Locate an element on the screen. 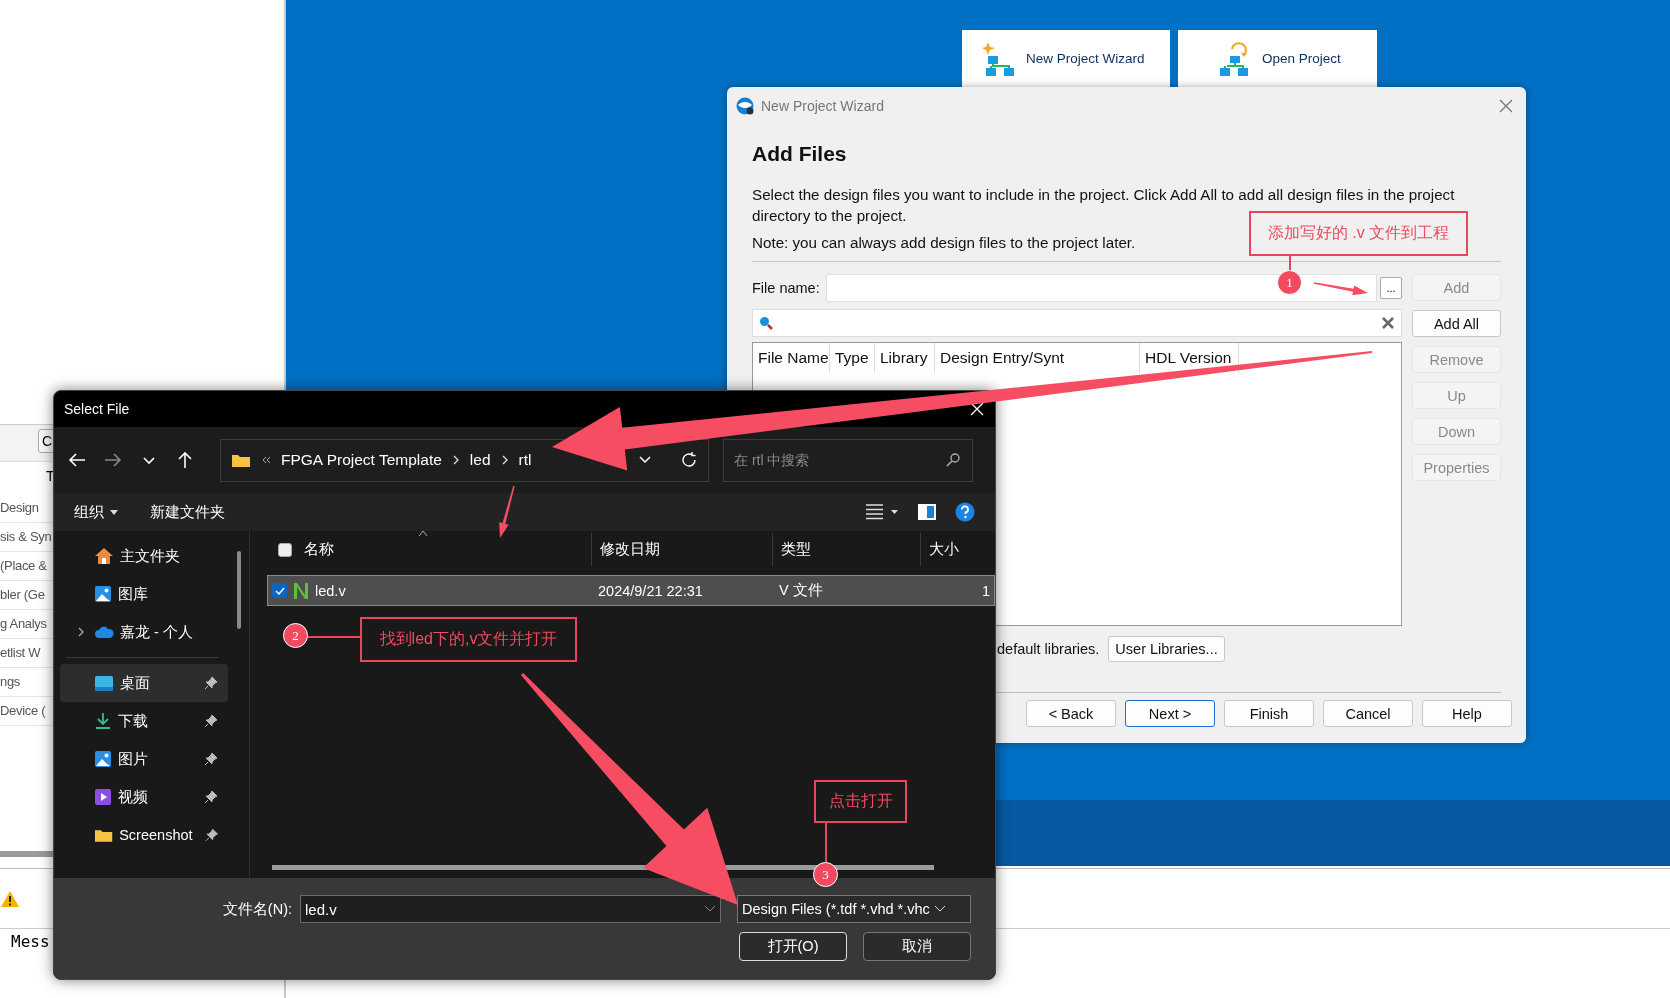 This screenshot has width=1670, height=998. organize-menu: 组织 is located at coordinates (96, 512).